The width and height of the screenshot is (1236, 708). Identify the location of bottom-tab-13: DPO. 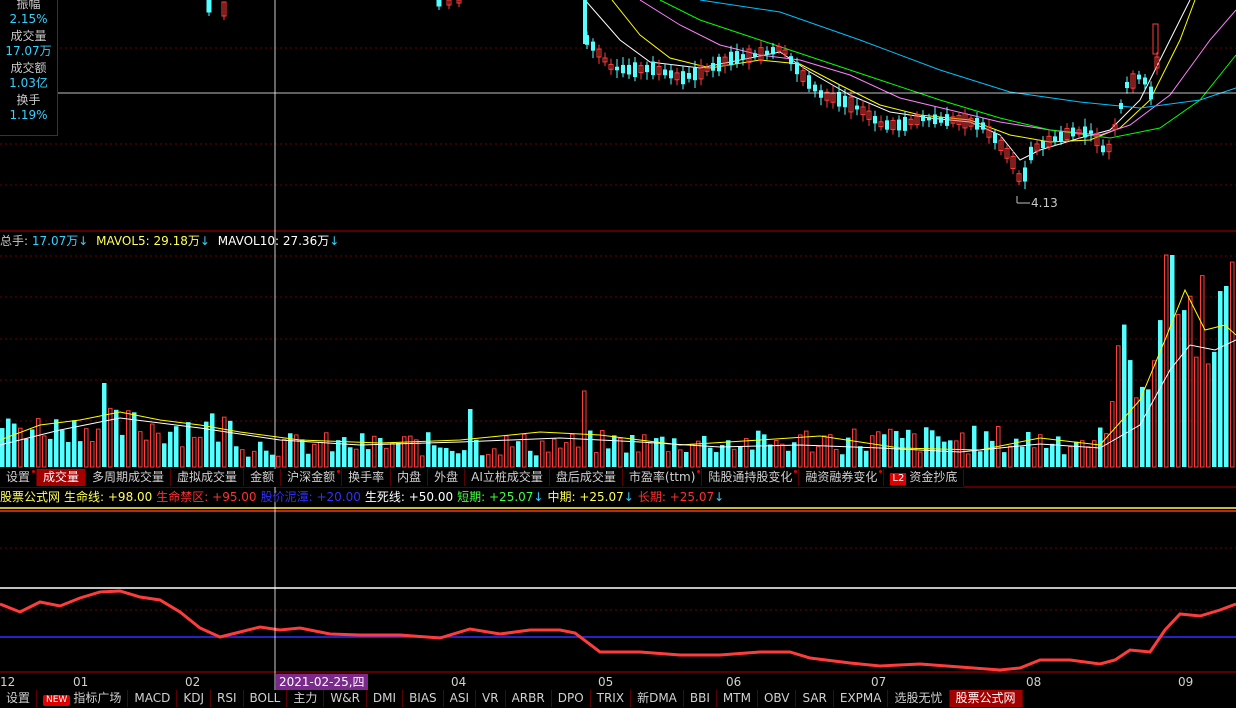
(571, 698).